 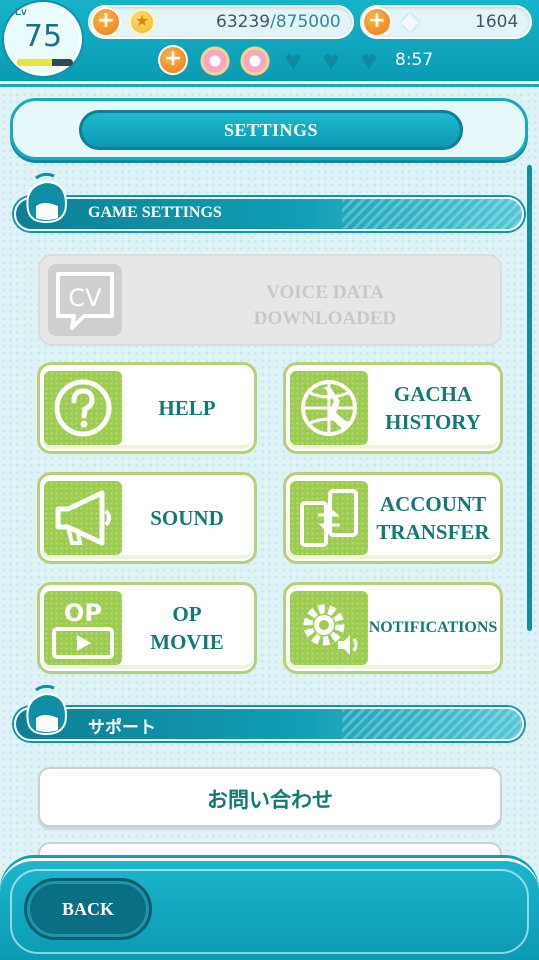 I want to click on back-button: BACK, so click(x=88, y=909).